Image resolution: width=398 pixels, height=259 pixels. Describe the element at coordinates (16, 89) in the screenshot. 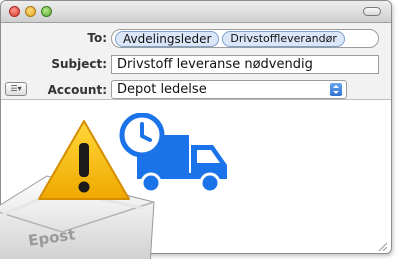

I see `account-options-button: ☰▾` at that location.